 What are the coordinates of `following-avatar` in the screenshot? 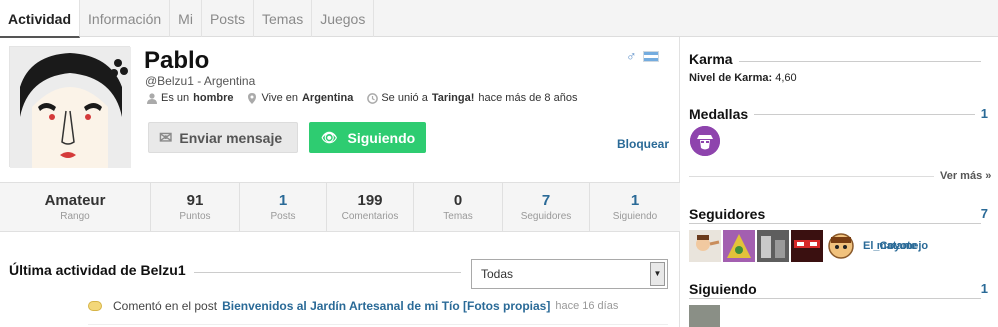 It's located at (704, 316).